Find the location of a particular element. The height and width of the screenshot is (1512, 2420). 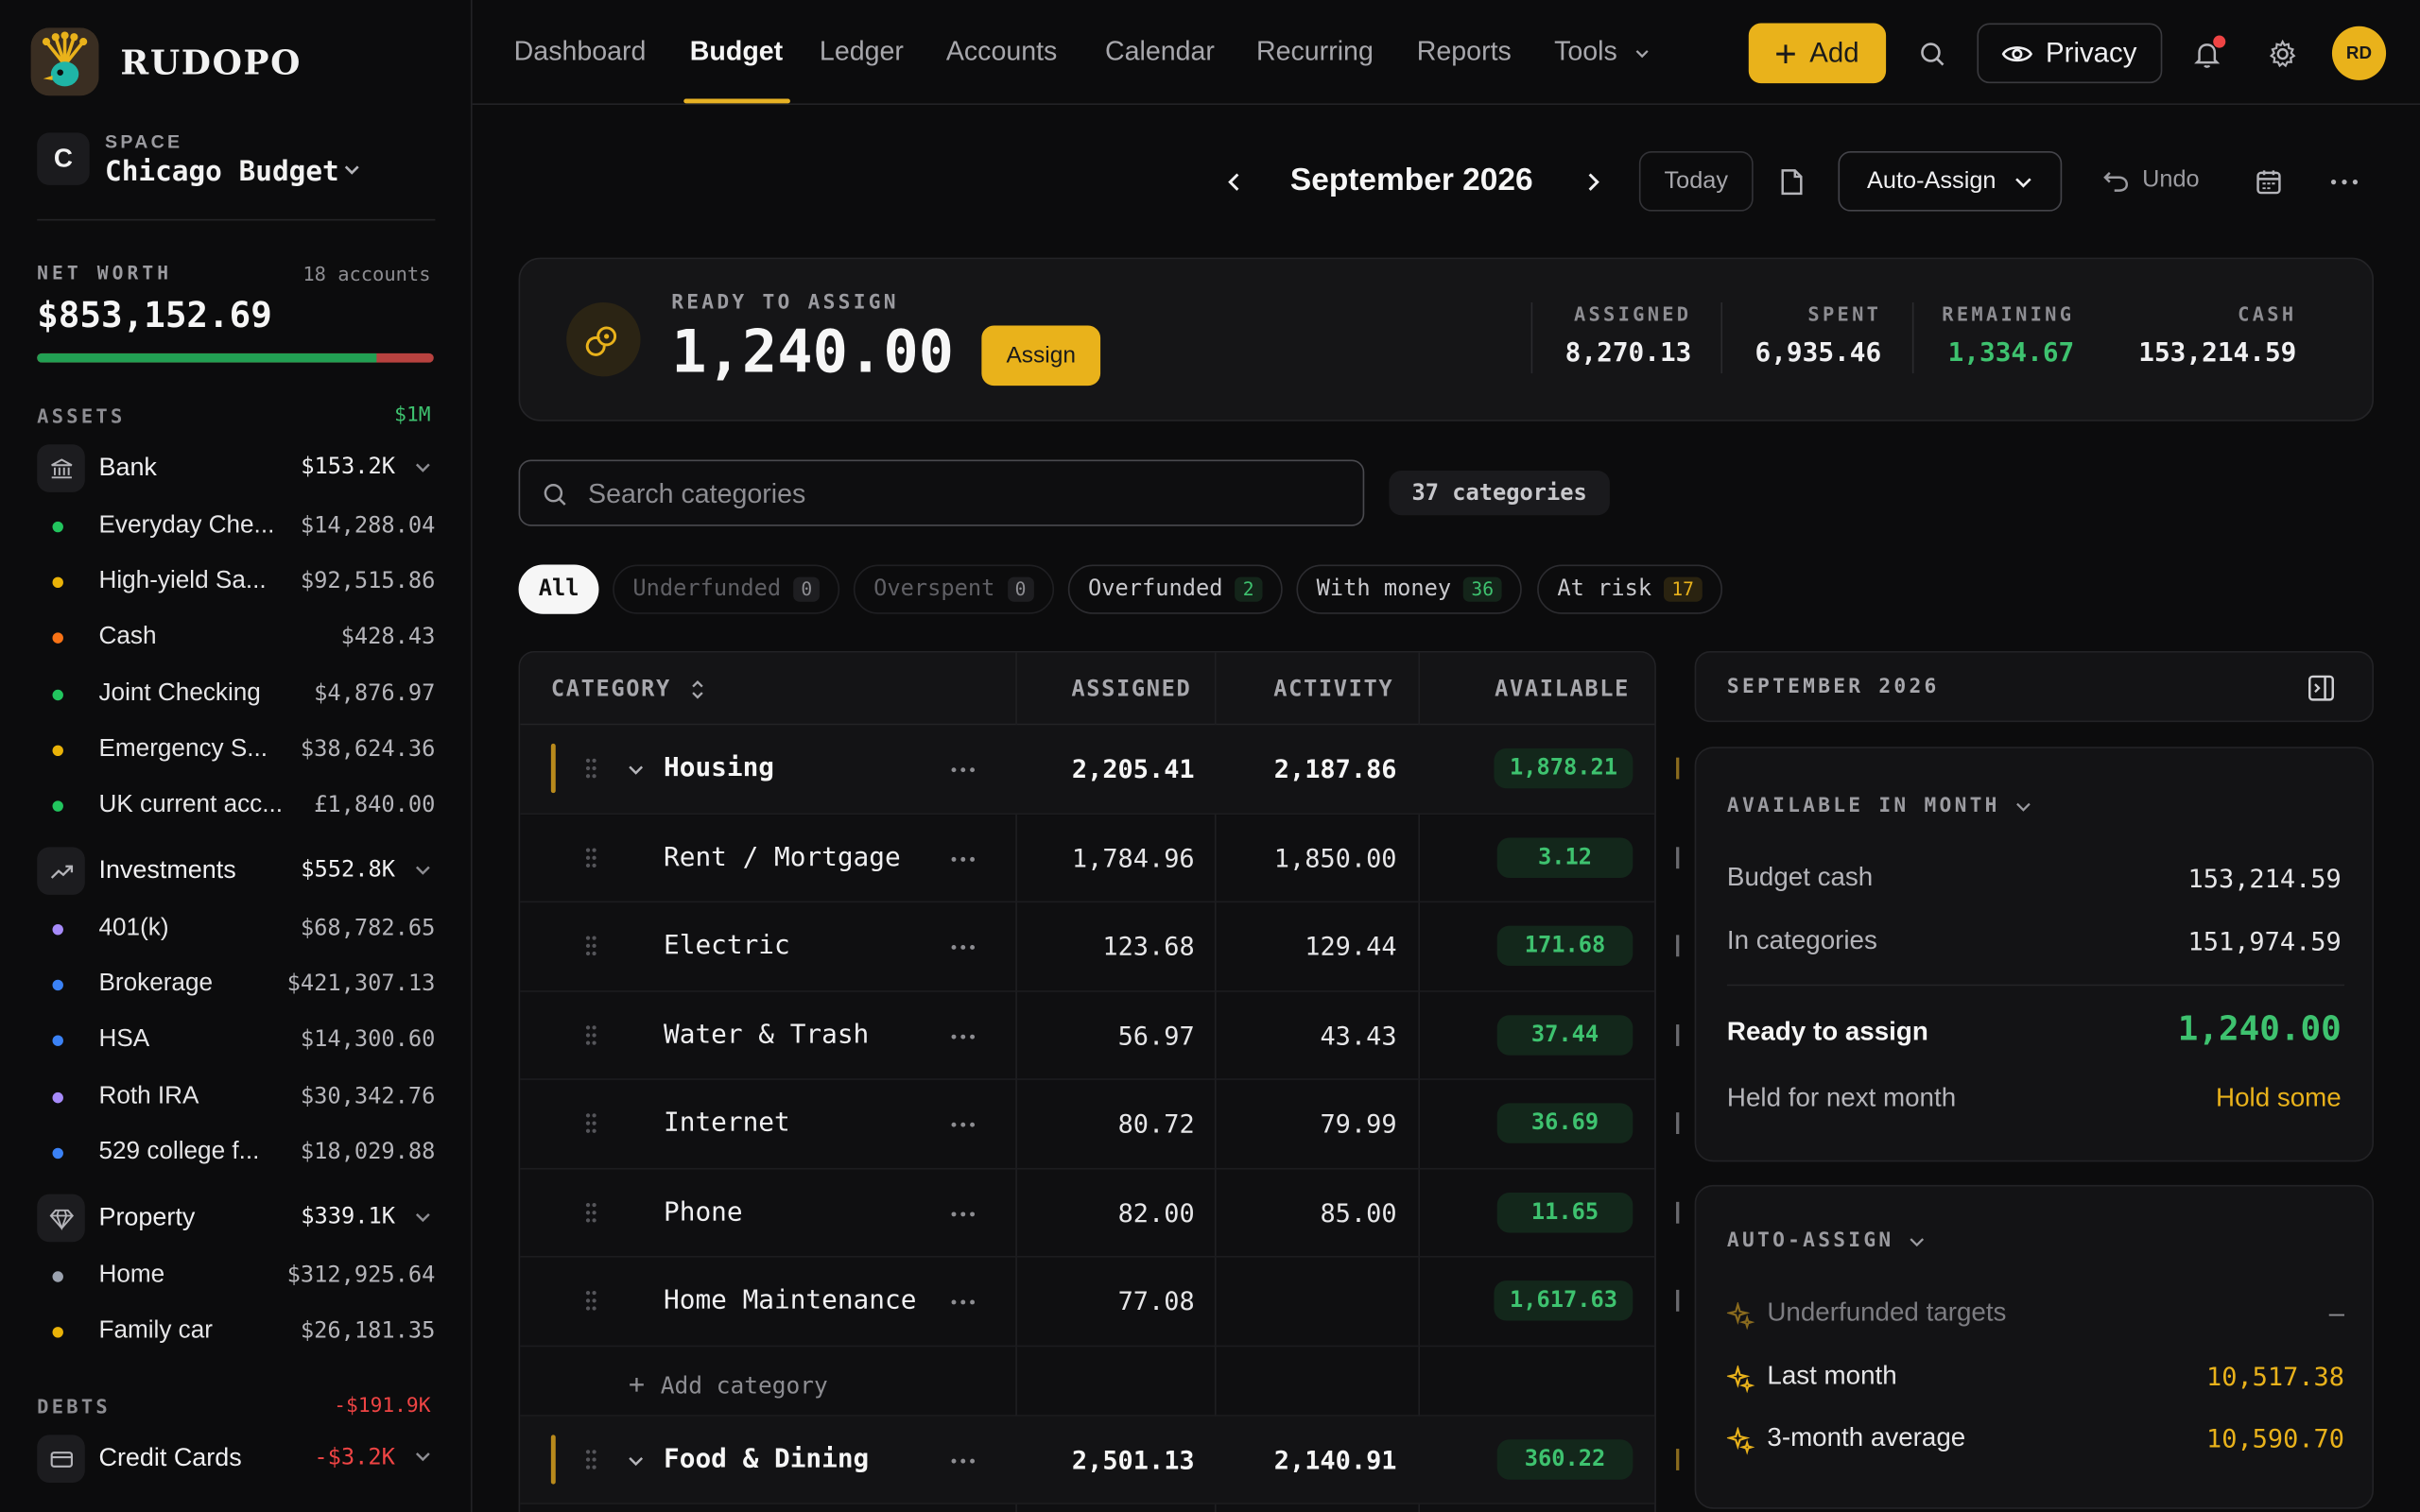

search-input is located at coordinates (966, 493).